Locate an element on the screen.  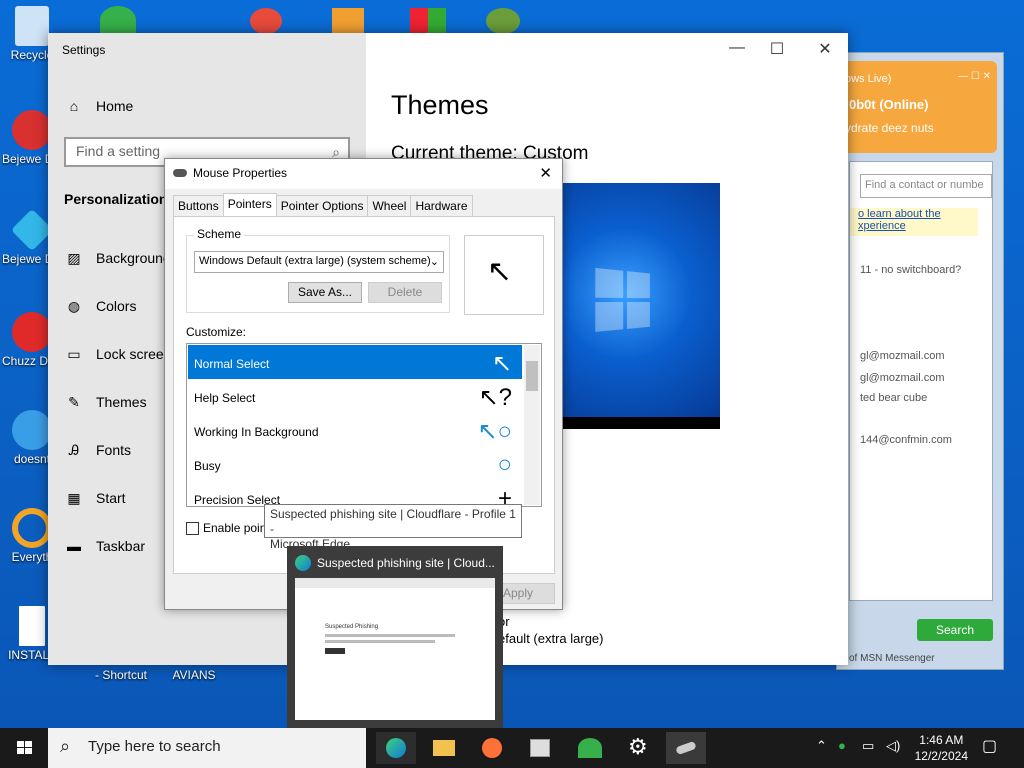
messenger-tray-icon: ● is located at coordinates (842, 745).